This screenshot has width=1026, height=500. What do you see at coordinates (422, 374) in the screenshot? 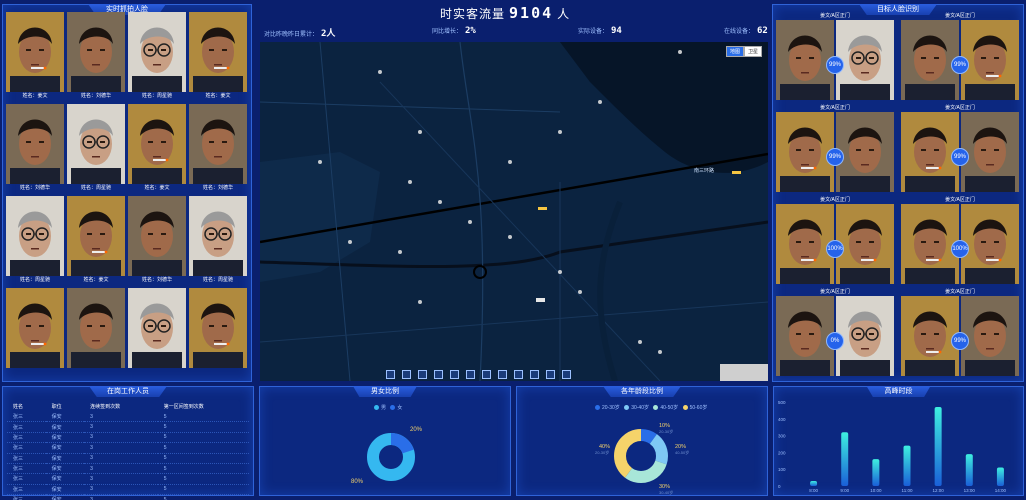
I see `zoom-out-icon` at bounding box center [422, 374].